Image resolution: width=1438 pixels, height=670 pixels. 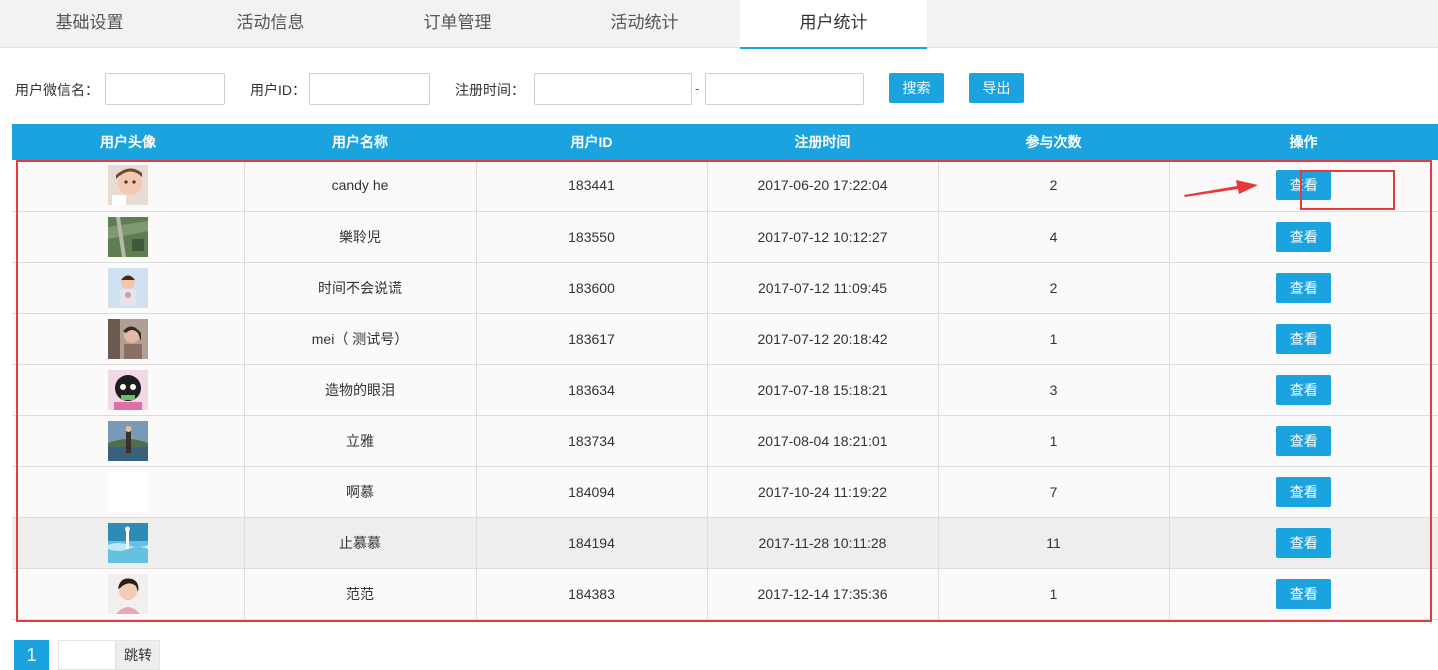 What do you see at coordinates (823, 492) in the screenshot?
I see `cell-reg-time: 2017-10-24 11:19:22` at bounding box center [823, 492].